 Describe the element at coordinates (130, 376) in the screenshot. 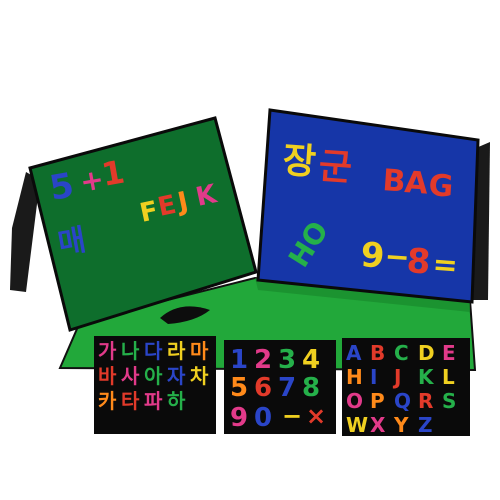

I see `felt-char: 사` at that location.